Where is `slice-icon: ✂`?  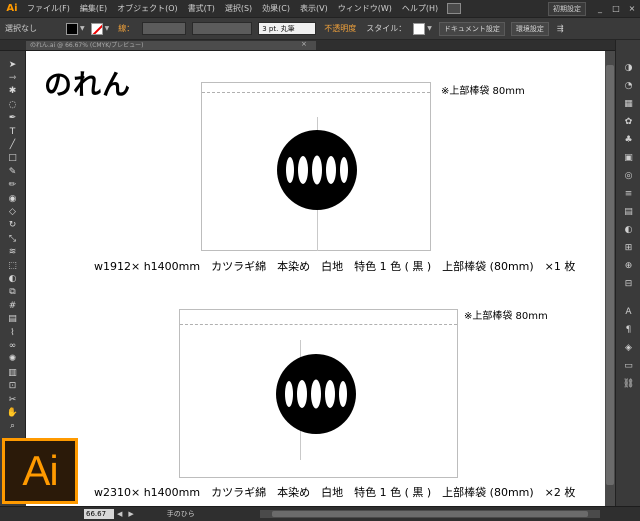 slice-icon: ✂ is located at coordinates (12, 400).